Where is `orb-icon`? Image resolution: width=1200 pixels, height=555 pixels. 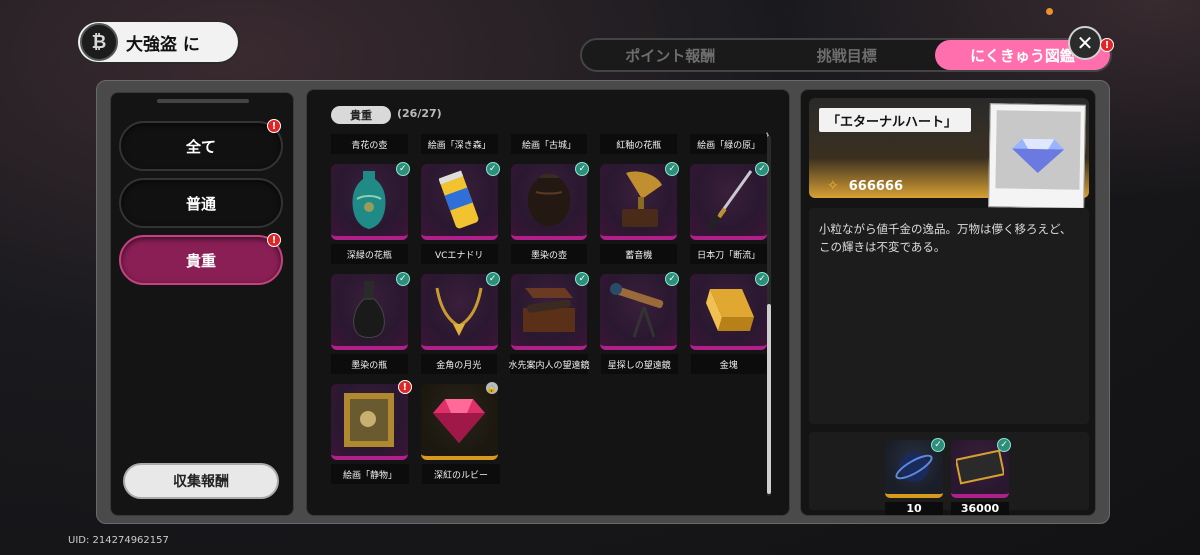
orb-icon is located at coordinates (914, 467).